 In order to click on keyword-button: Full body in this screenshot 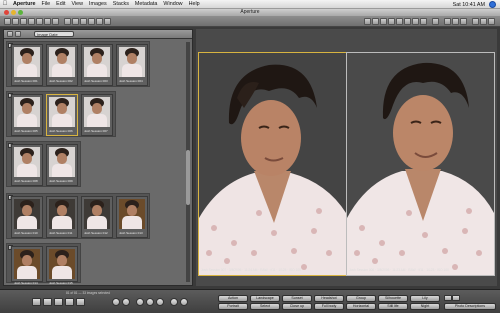, I will do `click(329, 306)`.